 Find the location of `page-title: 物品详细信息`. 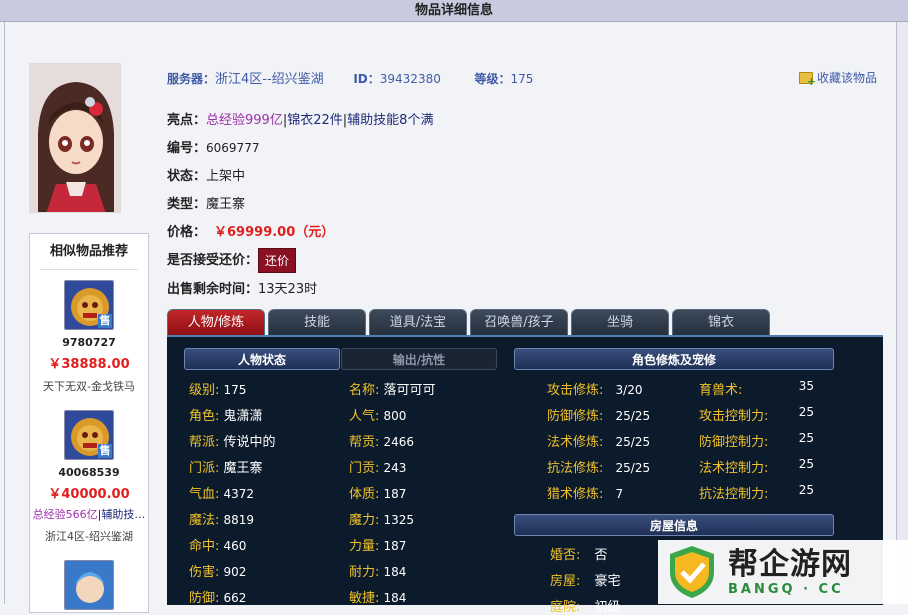

page-title: 物品详细信息 is located at coordinates (454, 11).